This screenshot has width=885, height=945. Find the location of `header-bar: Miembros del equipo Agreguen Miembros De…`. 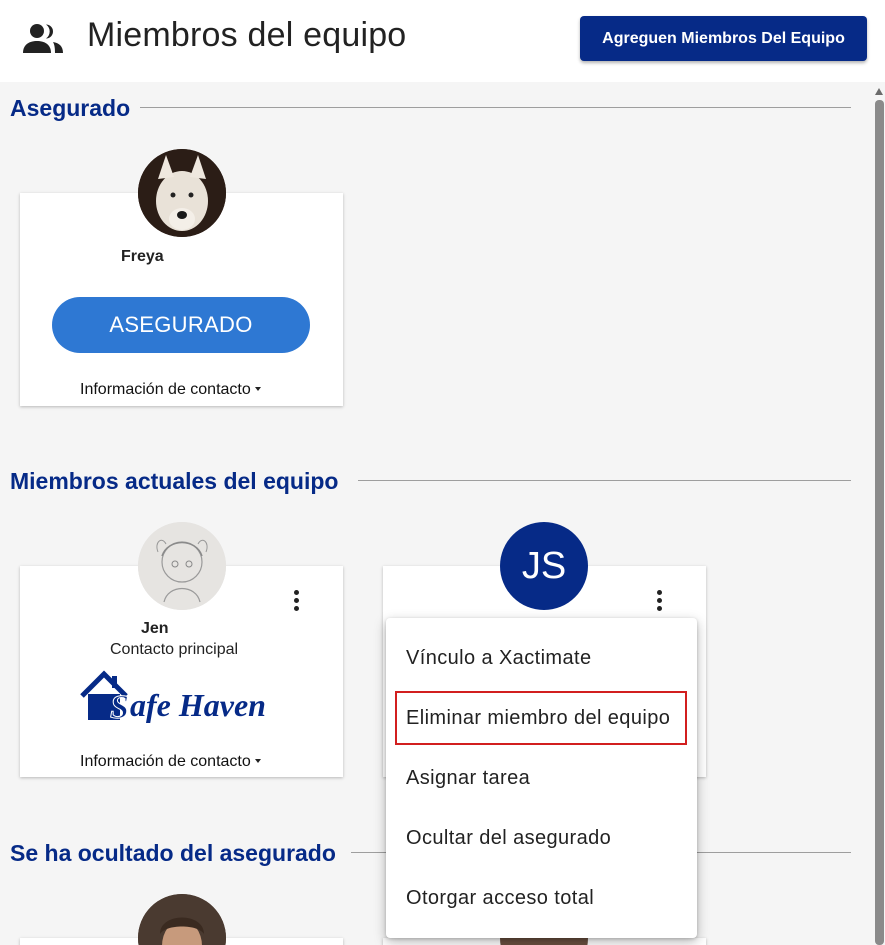

header-bar: Miembros del equipo Agreguen Miembros De… is located at coordinates (442, 41).